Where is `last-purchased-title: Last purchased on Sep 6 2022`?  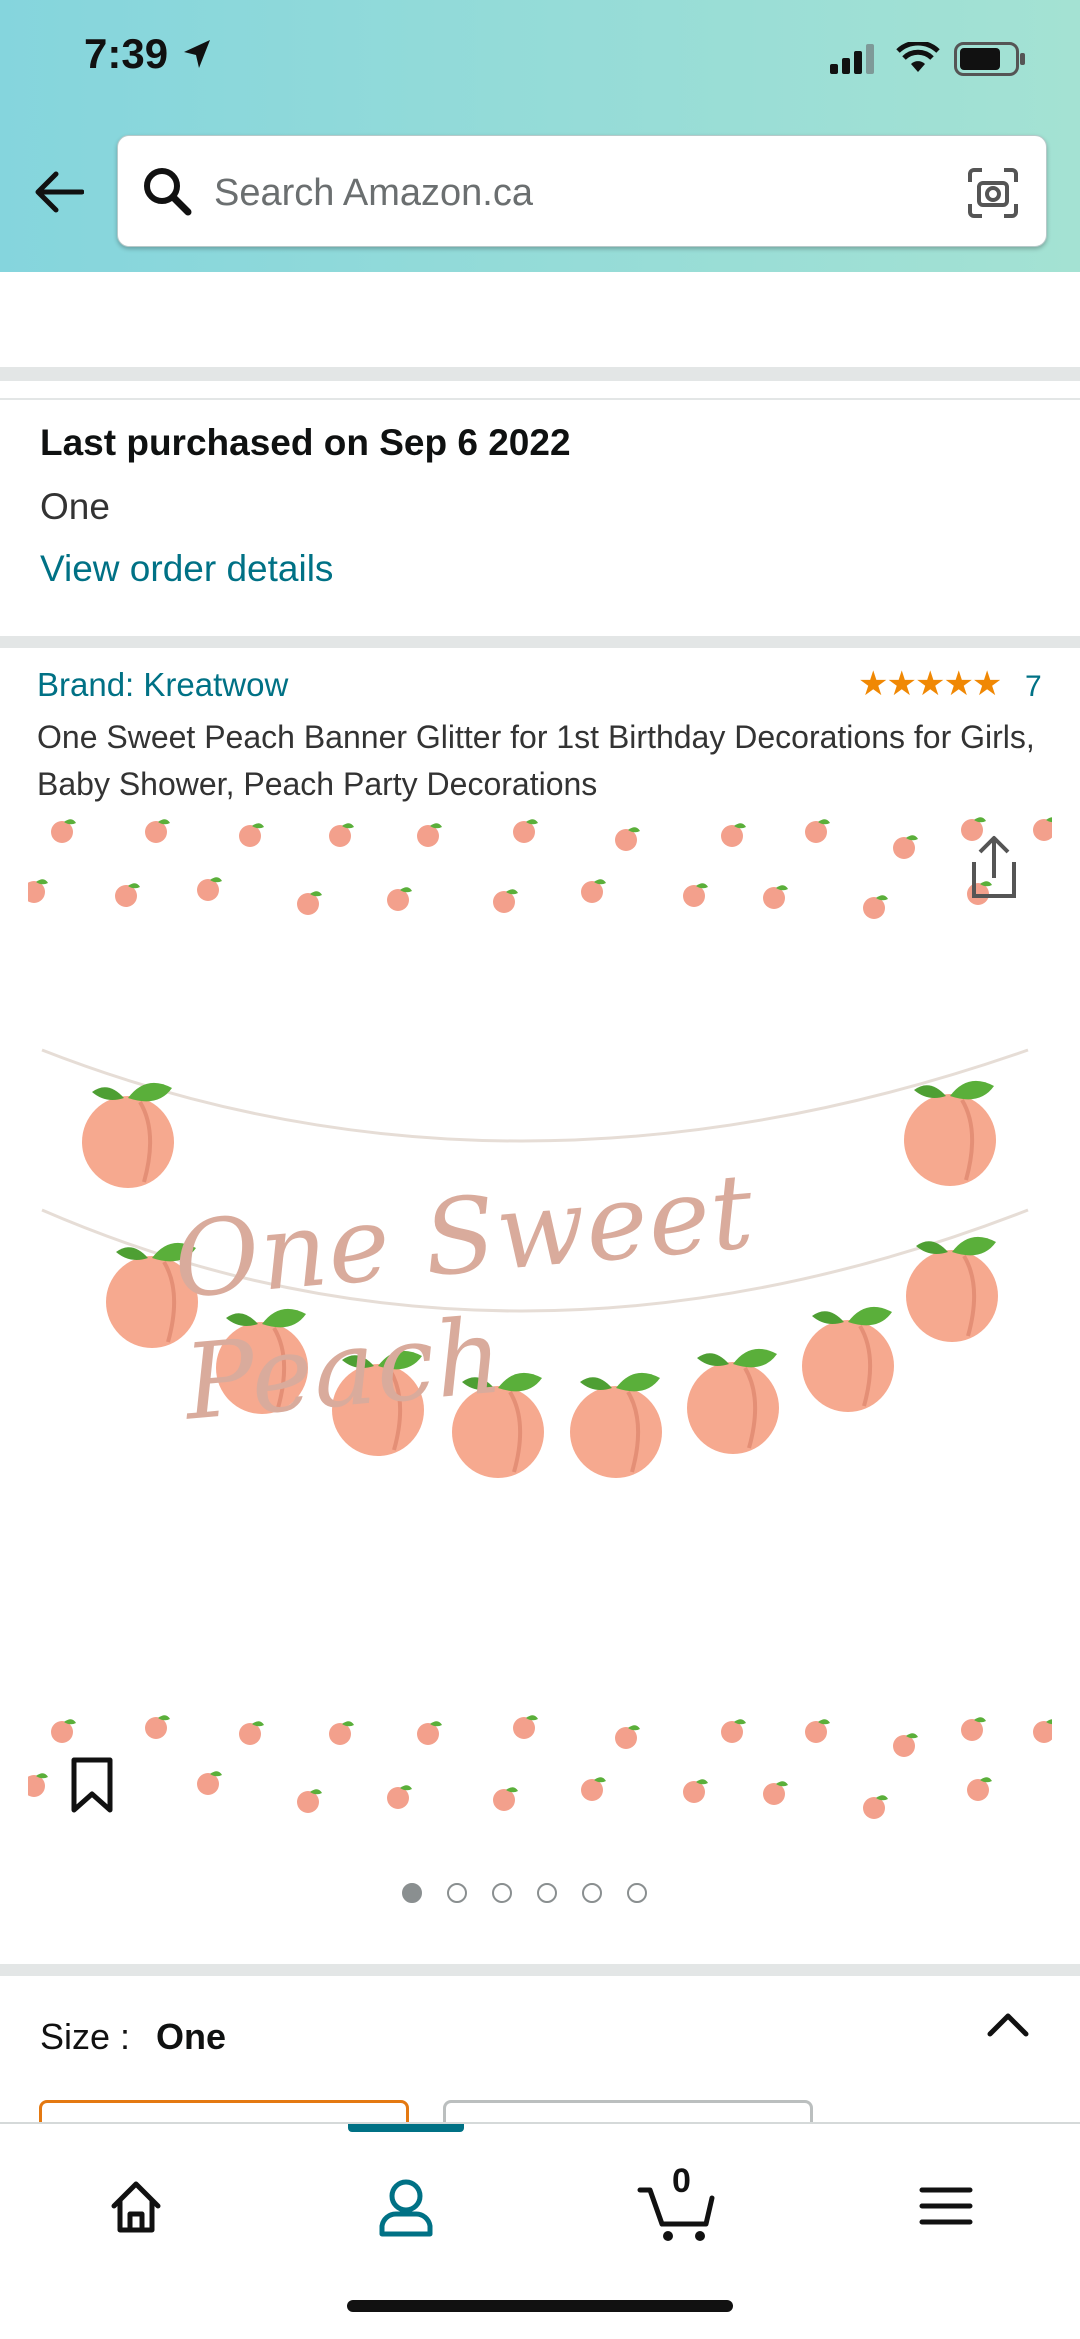 last-purchased-title: Last purchased on Sep 6 2022 is located at coordinates (305, 442).